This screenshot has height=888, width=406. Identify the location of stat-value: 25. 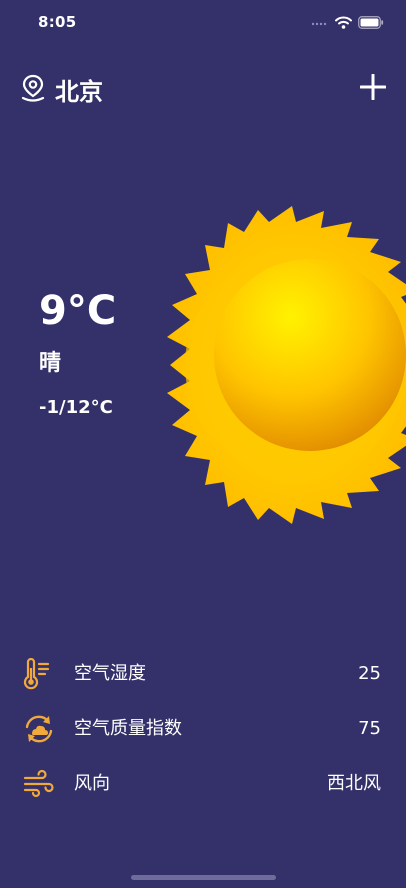
(369, 673).